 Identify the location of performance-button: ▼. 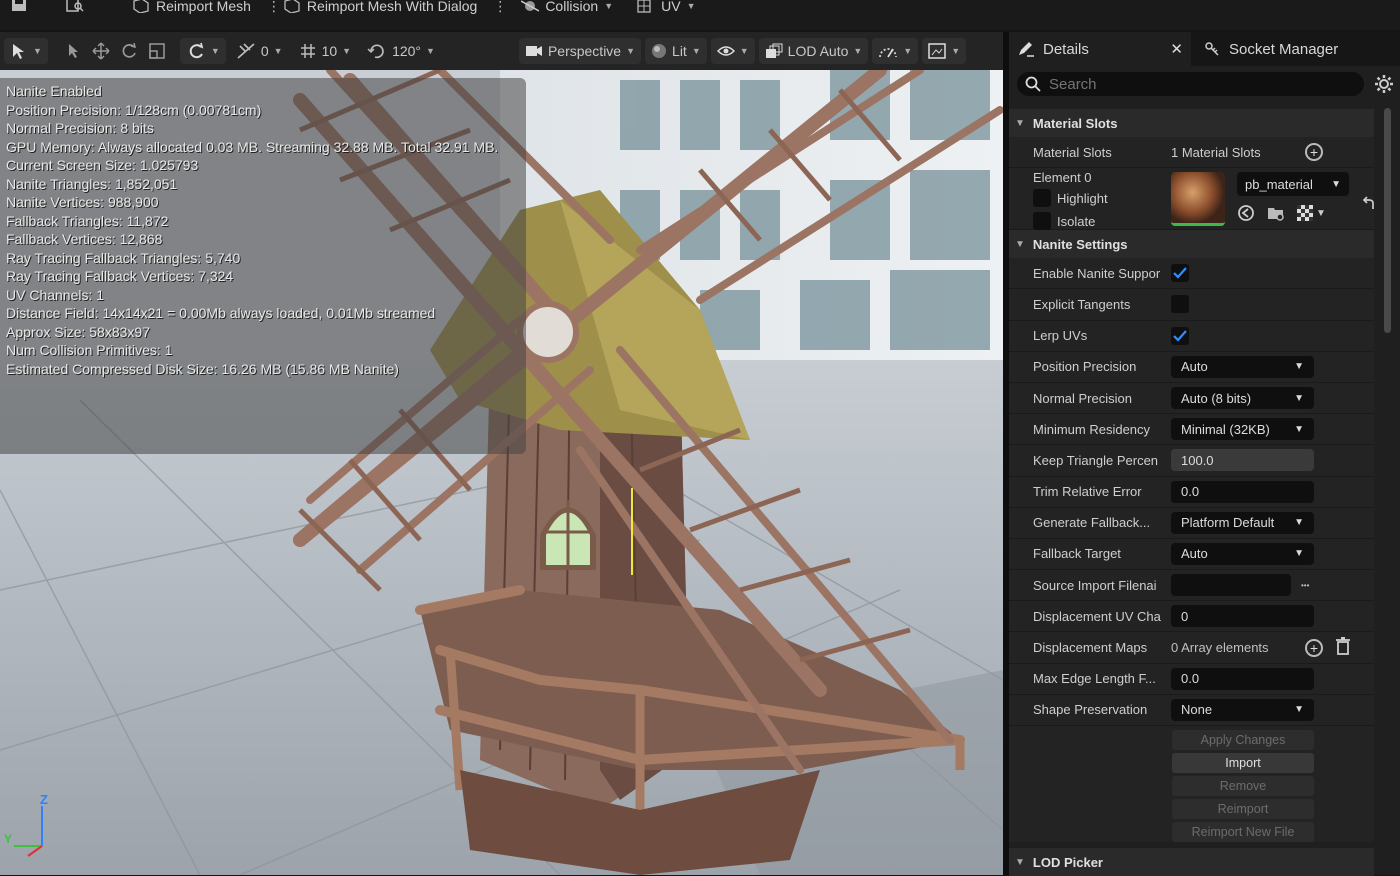
(895, 51).